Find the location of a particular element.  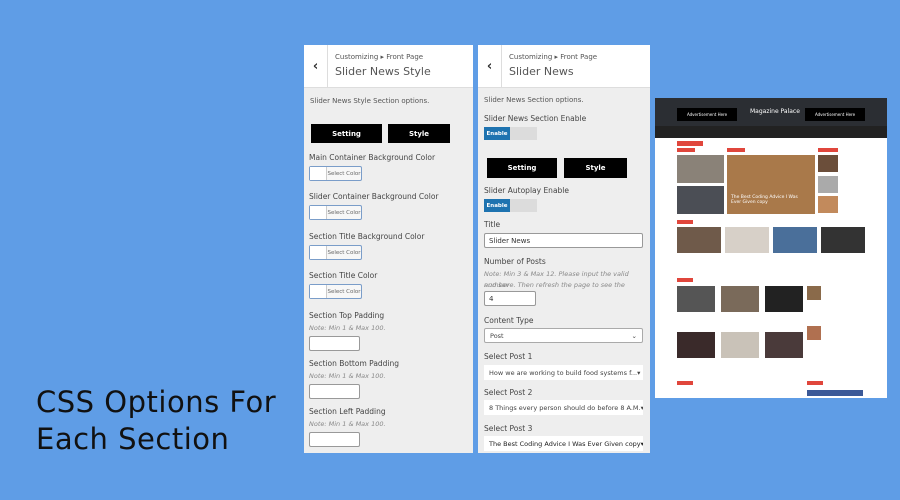

left-padding-input is located at coordinates (334, 439).